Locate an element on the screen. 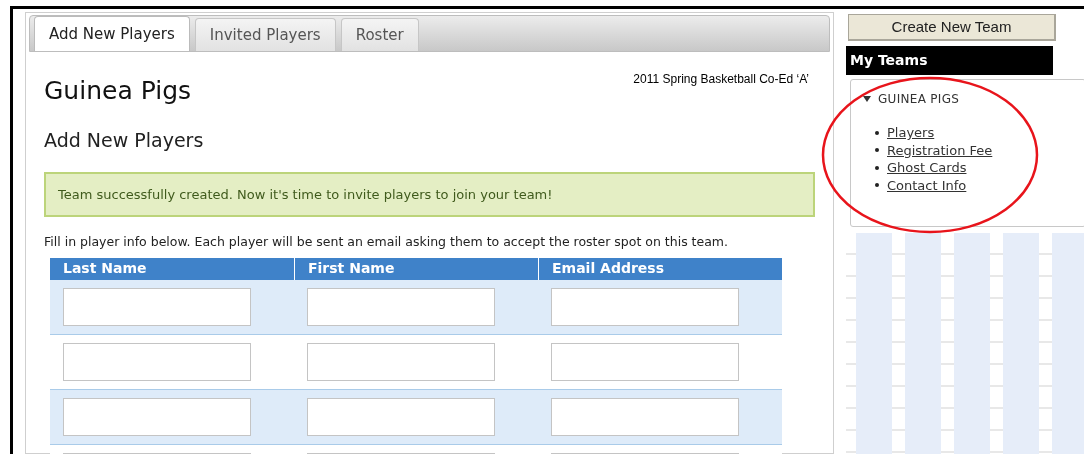 This screenshot has height=454, width=1084. section-title: Add New Players is located at coordinates (124, 140).